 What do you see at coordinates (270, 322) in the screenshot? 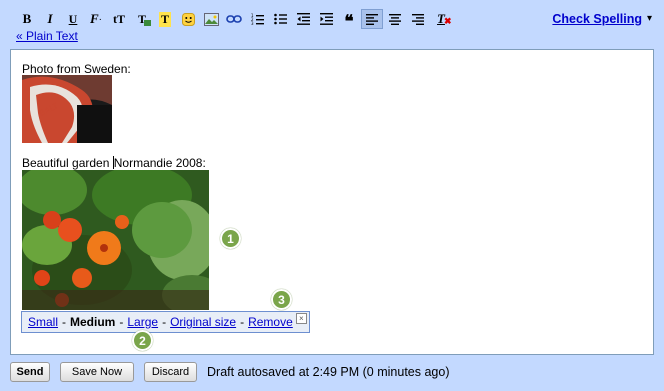
I see `remove-image-link: Remove` at bounding box center [270, 322].